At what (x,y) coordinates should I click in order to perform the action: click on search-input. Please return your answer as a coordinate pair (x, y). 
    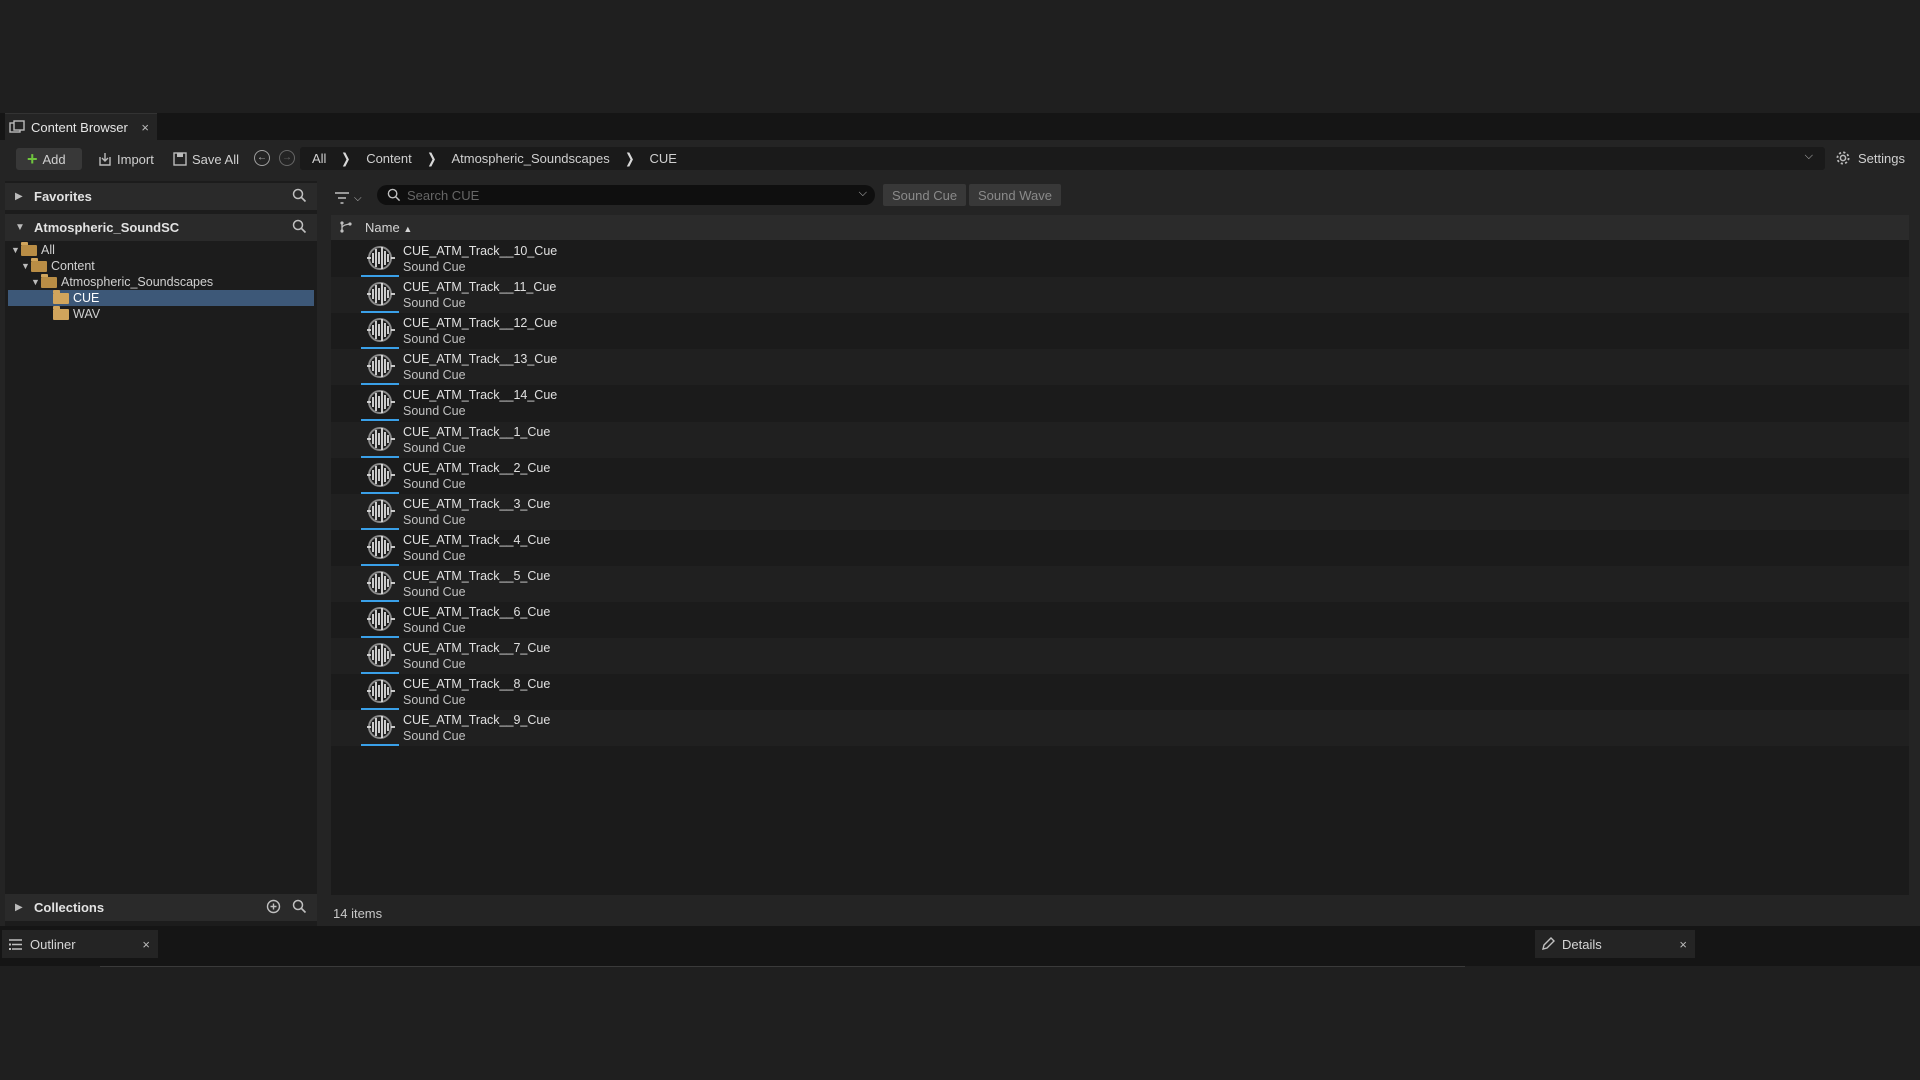
    Looking at the image, I should click on (627, 195).